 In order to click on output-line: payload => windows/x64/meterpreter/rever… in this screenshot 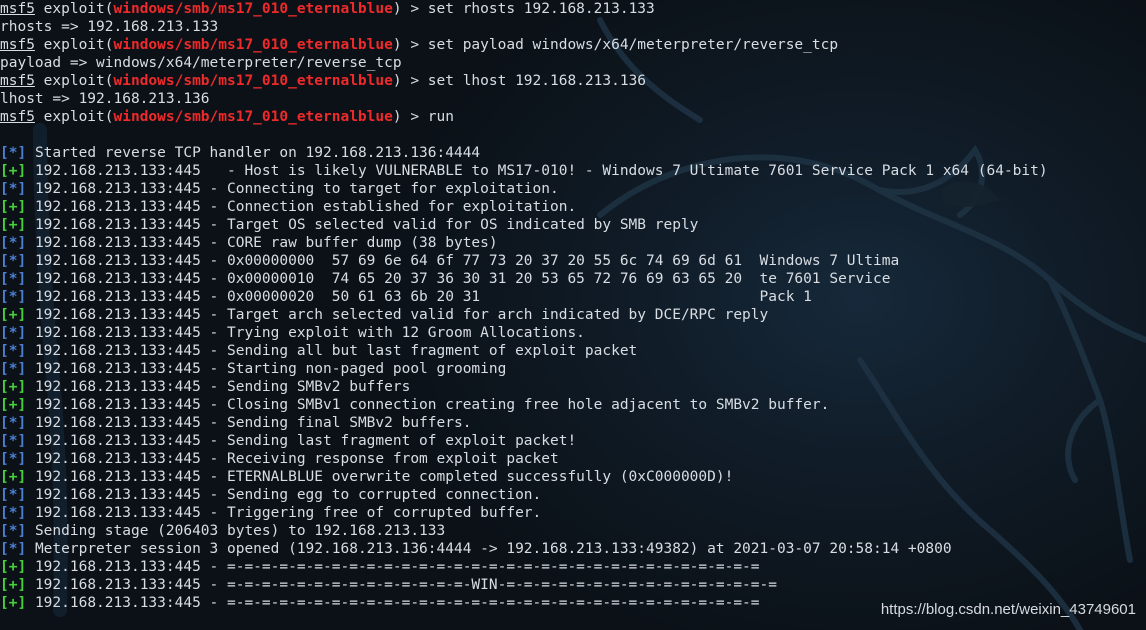, I will do `click(524, 63)`.